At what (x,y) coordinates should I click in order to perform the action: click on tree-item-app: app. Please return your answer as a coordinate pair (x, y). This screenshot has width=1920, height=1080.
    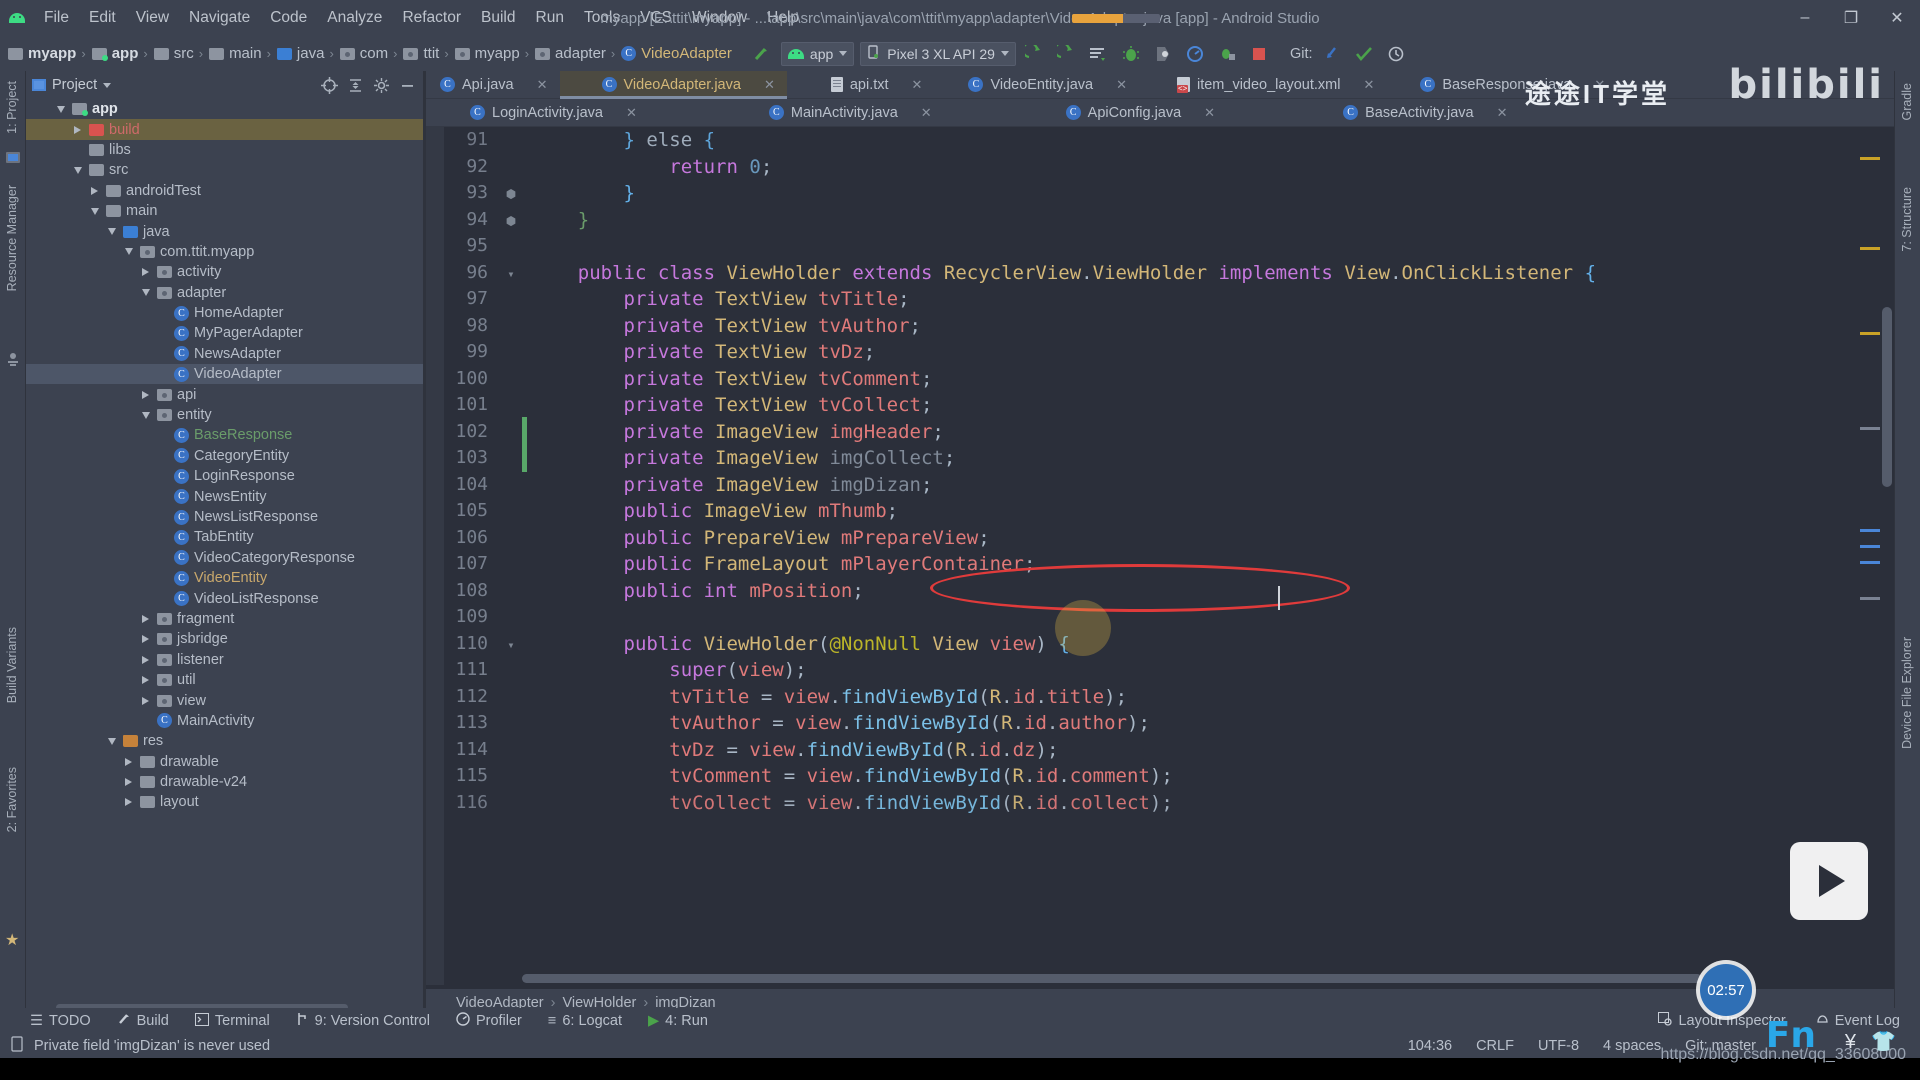
    Looking at the image, I should click on (224, 109).